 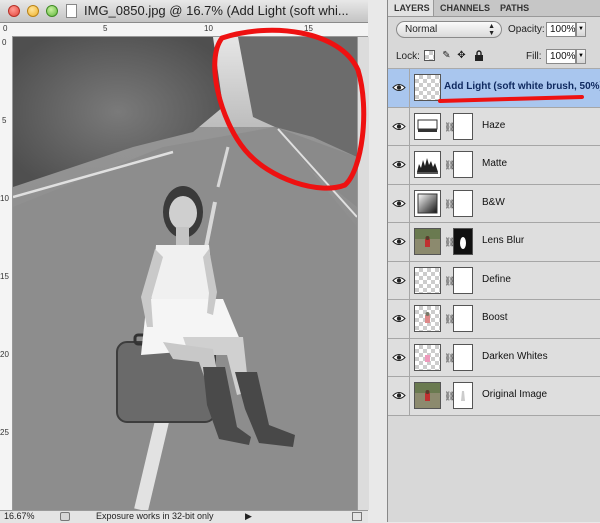 I want to click on chevron-updown-icon: ▲ ▼, so click(x=491, y=30).